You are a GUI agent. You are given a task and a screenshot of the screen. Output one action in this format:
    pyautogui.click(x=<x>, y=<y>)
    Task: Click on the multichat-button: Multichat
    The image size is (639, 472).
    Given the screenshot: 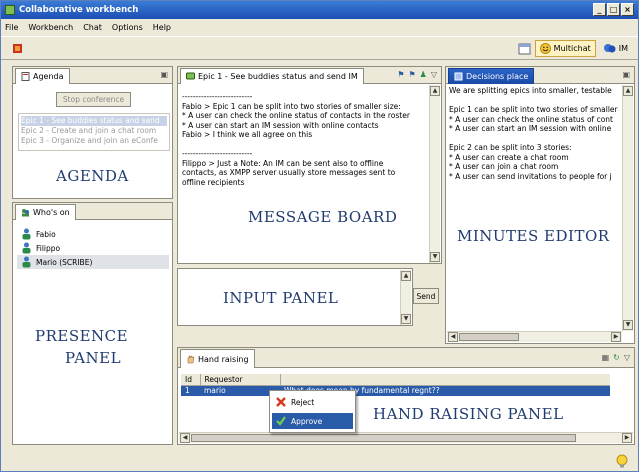 What is the action you would take?
    pyautogui.click(x=565, y=48)
    